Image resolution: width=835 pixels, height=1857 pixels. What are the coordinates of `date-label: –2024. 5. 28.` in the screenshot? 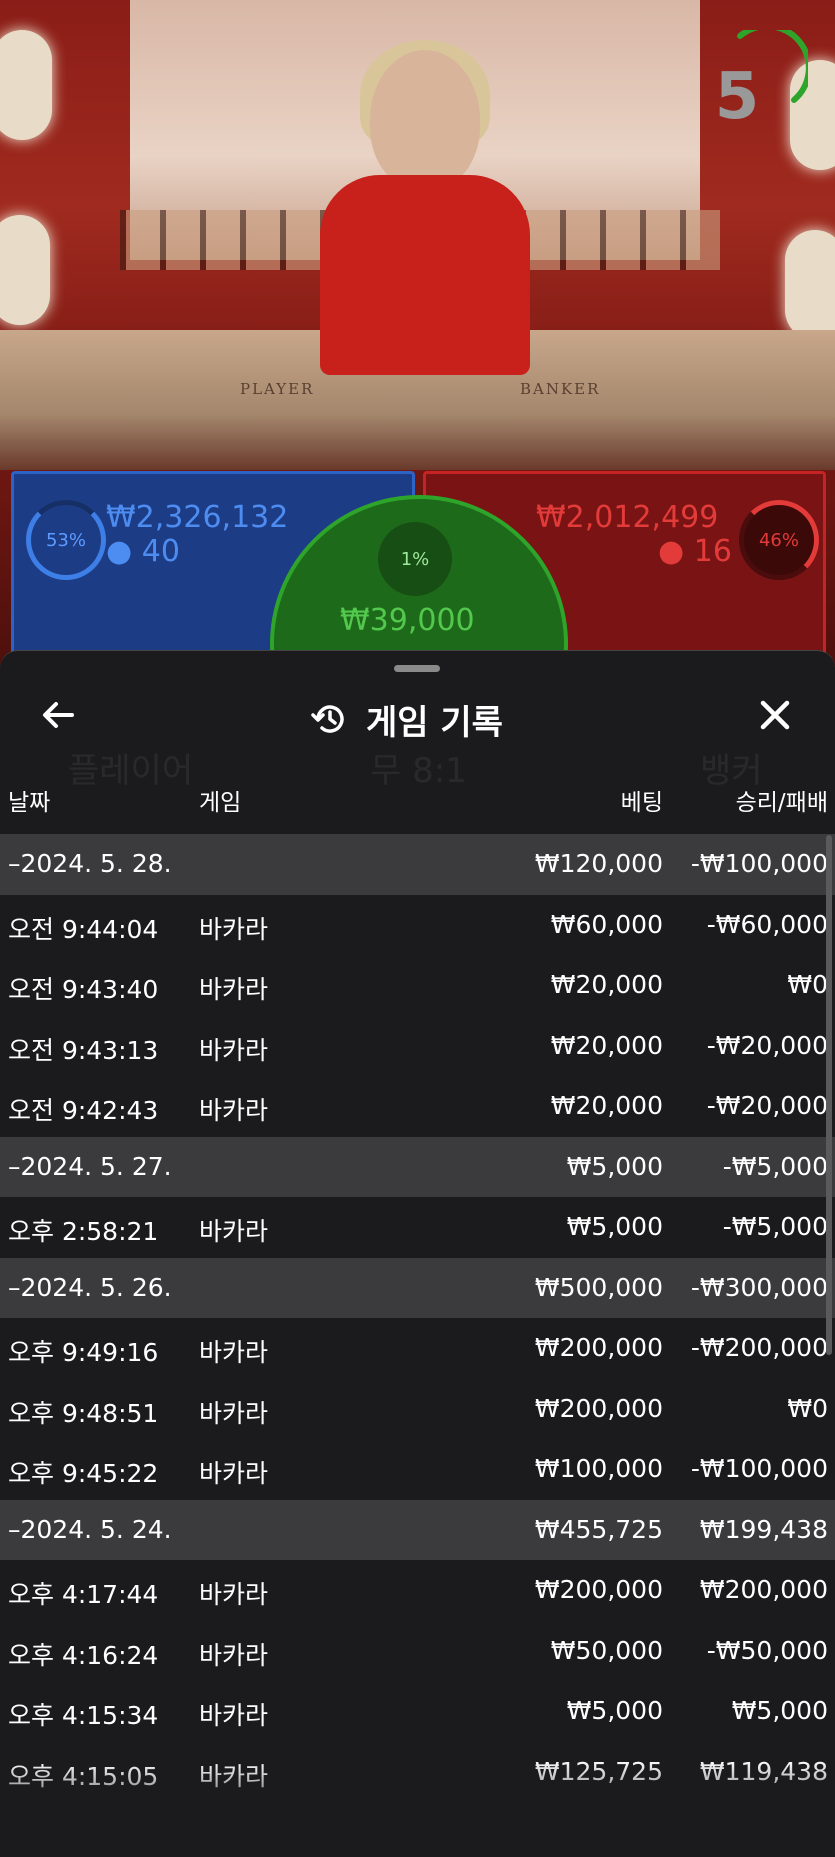 It's located at (90, 863).